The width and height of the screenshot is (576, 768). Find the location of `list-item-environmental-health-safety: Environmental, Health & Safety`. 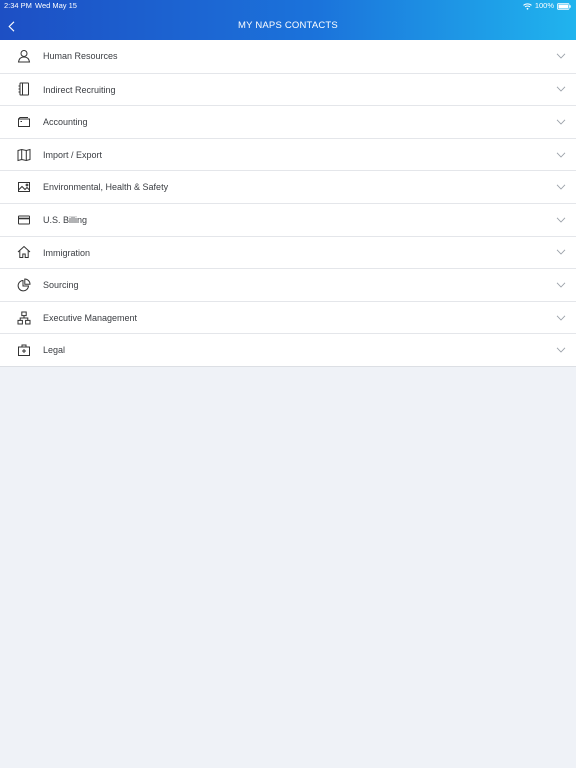

list-item-environmental-health-safety: Environmental, Health & Safety is located at coordinates (288, 186).